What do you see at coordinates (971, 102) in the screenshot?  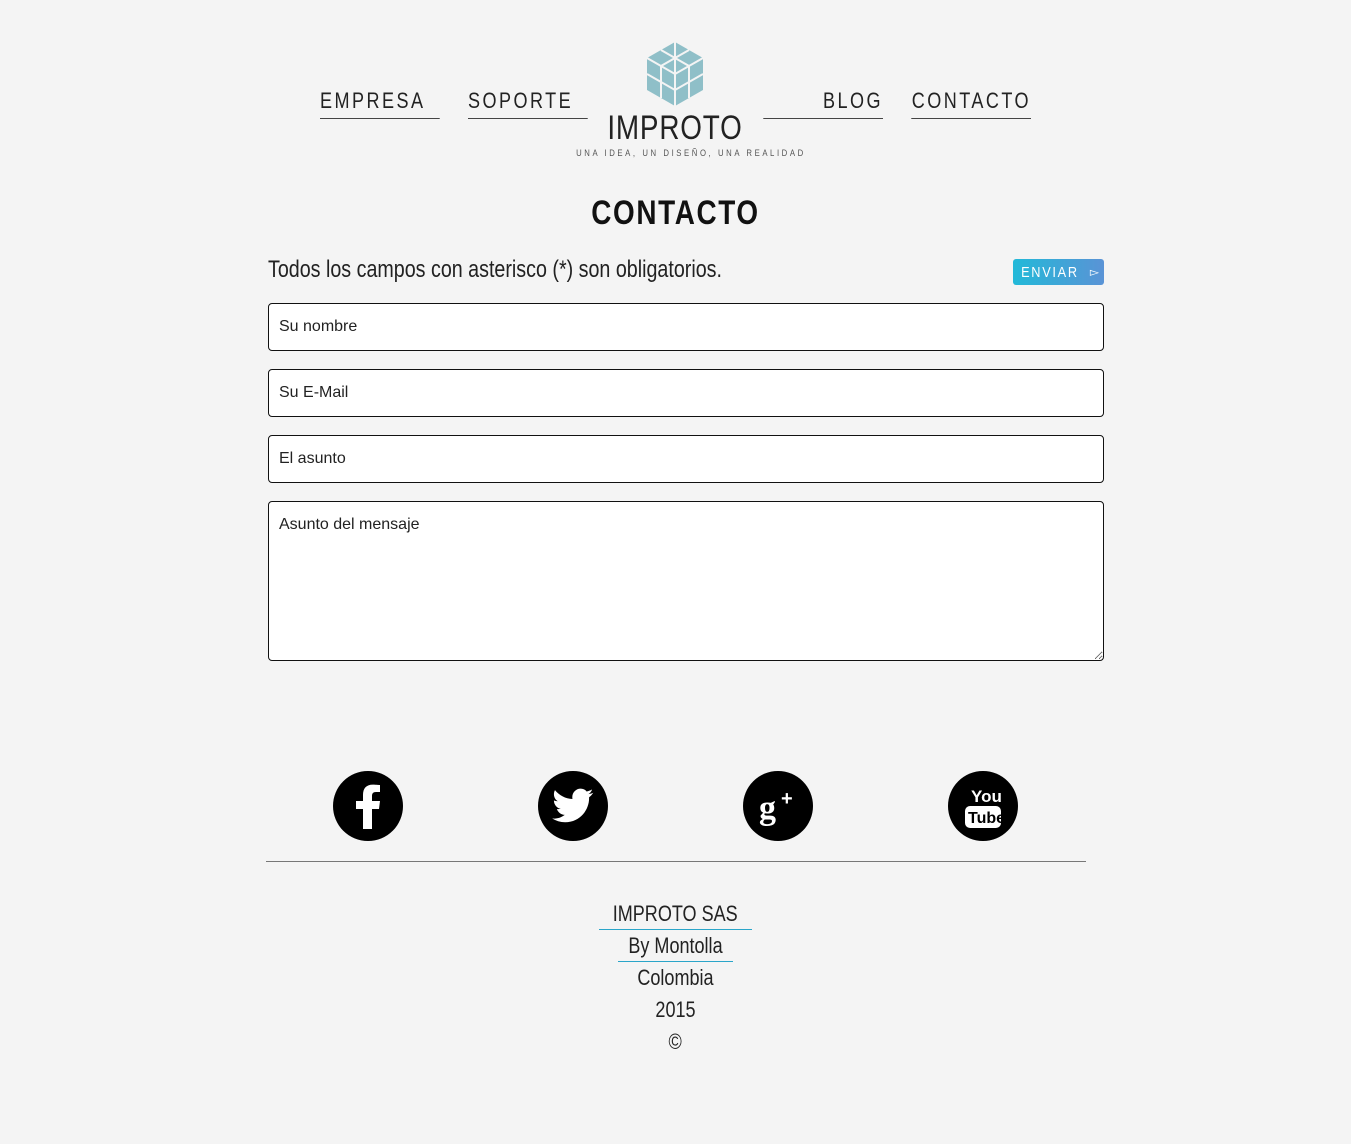 I see `nav-link-contacto: CONTACTO` at bounding box center [971, 102].